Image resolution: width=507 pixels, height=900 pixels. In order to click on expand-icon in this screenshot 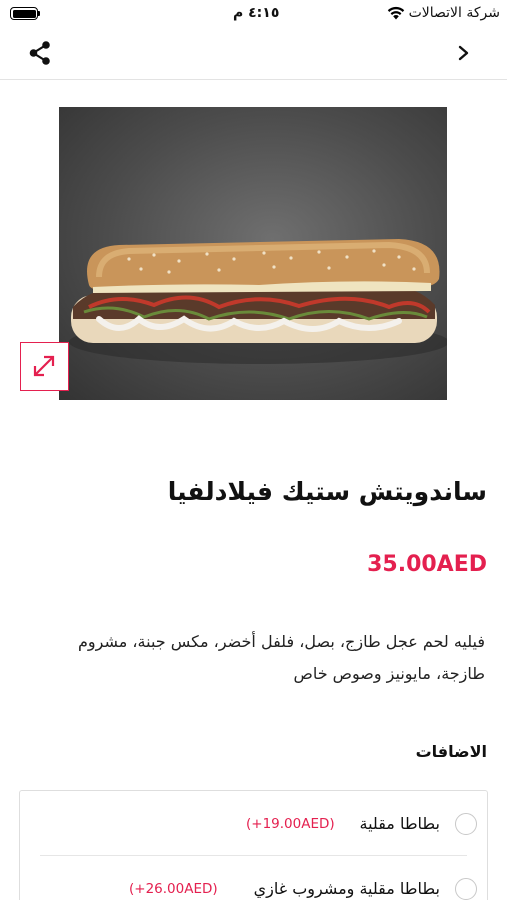, I will do `click(44, 366)`.